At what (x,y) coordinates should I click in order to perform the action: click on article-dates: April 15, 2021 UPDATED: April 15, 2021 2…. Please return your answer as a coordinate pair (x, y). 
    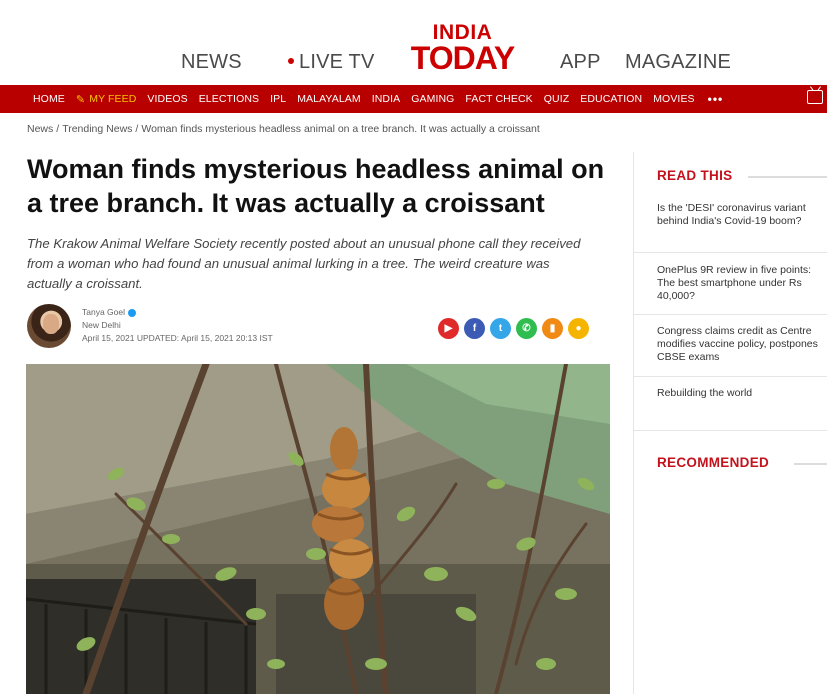
    Looking at the image, I should click on (177, 338).